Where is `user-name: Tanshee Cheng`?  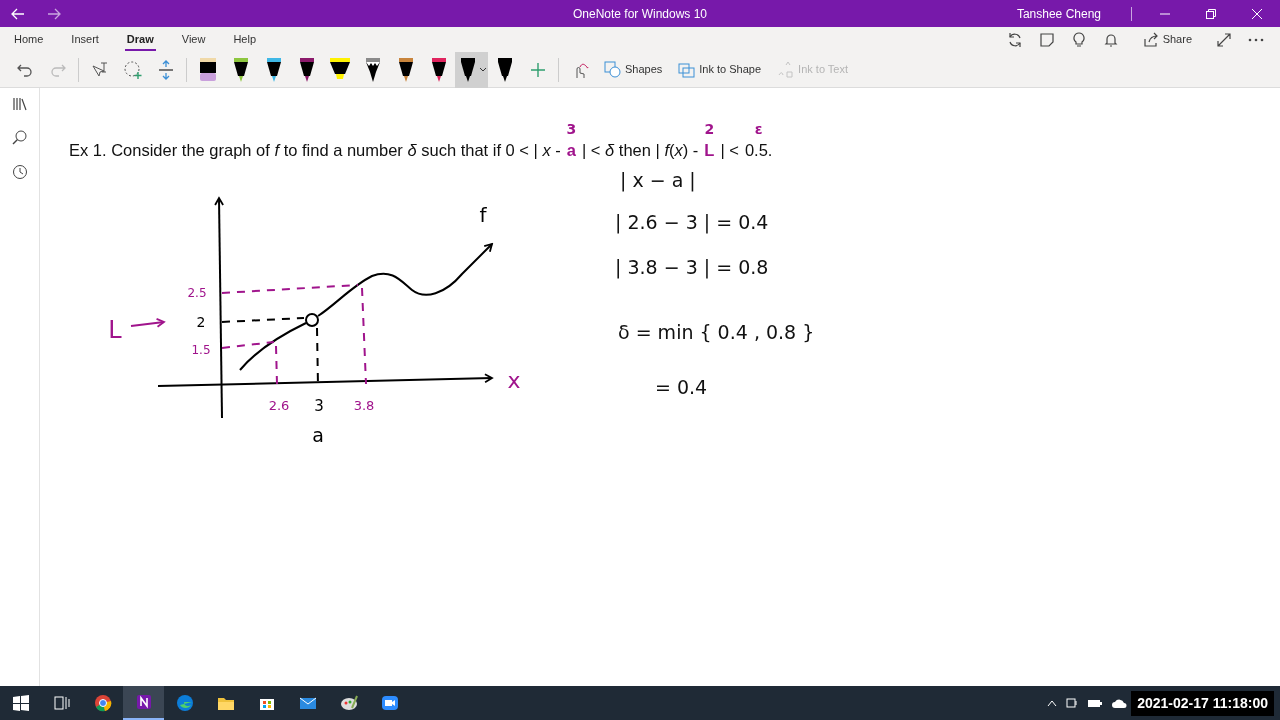
user-name: Tanshee Cheng is located at coordinates (1058, 14).